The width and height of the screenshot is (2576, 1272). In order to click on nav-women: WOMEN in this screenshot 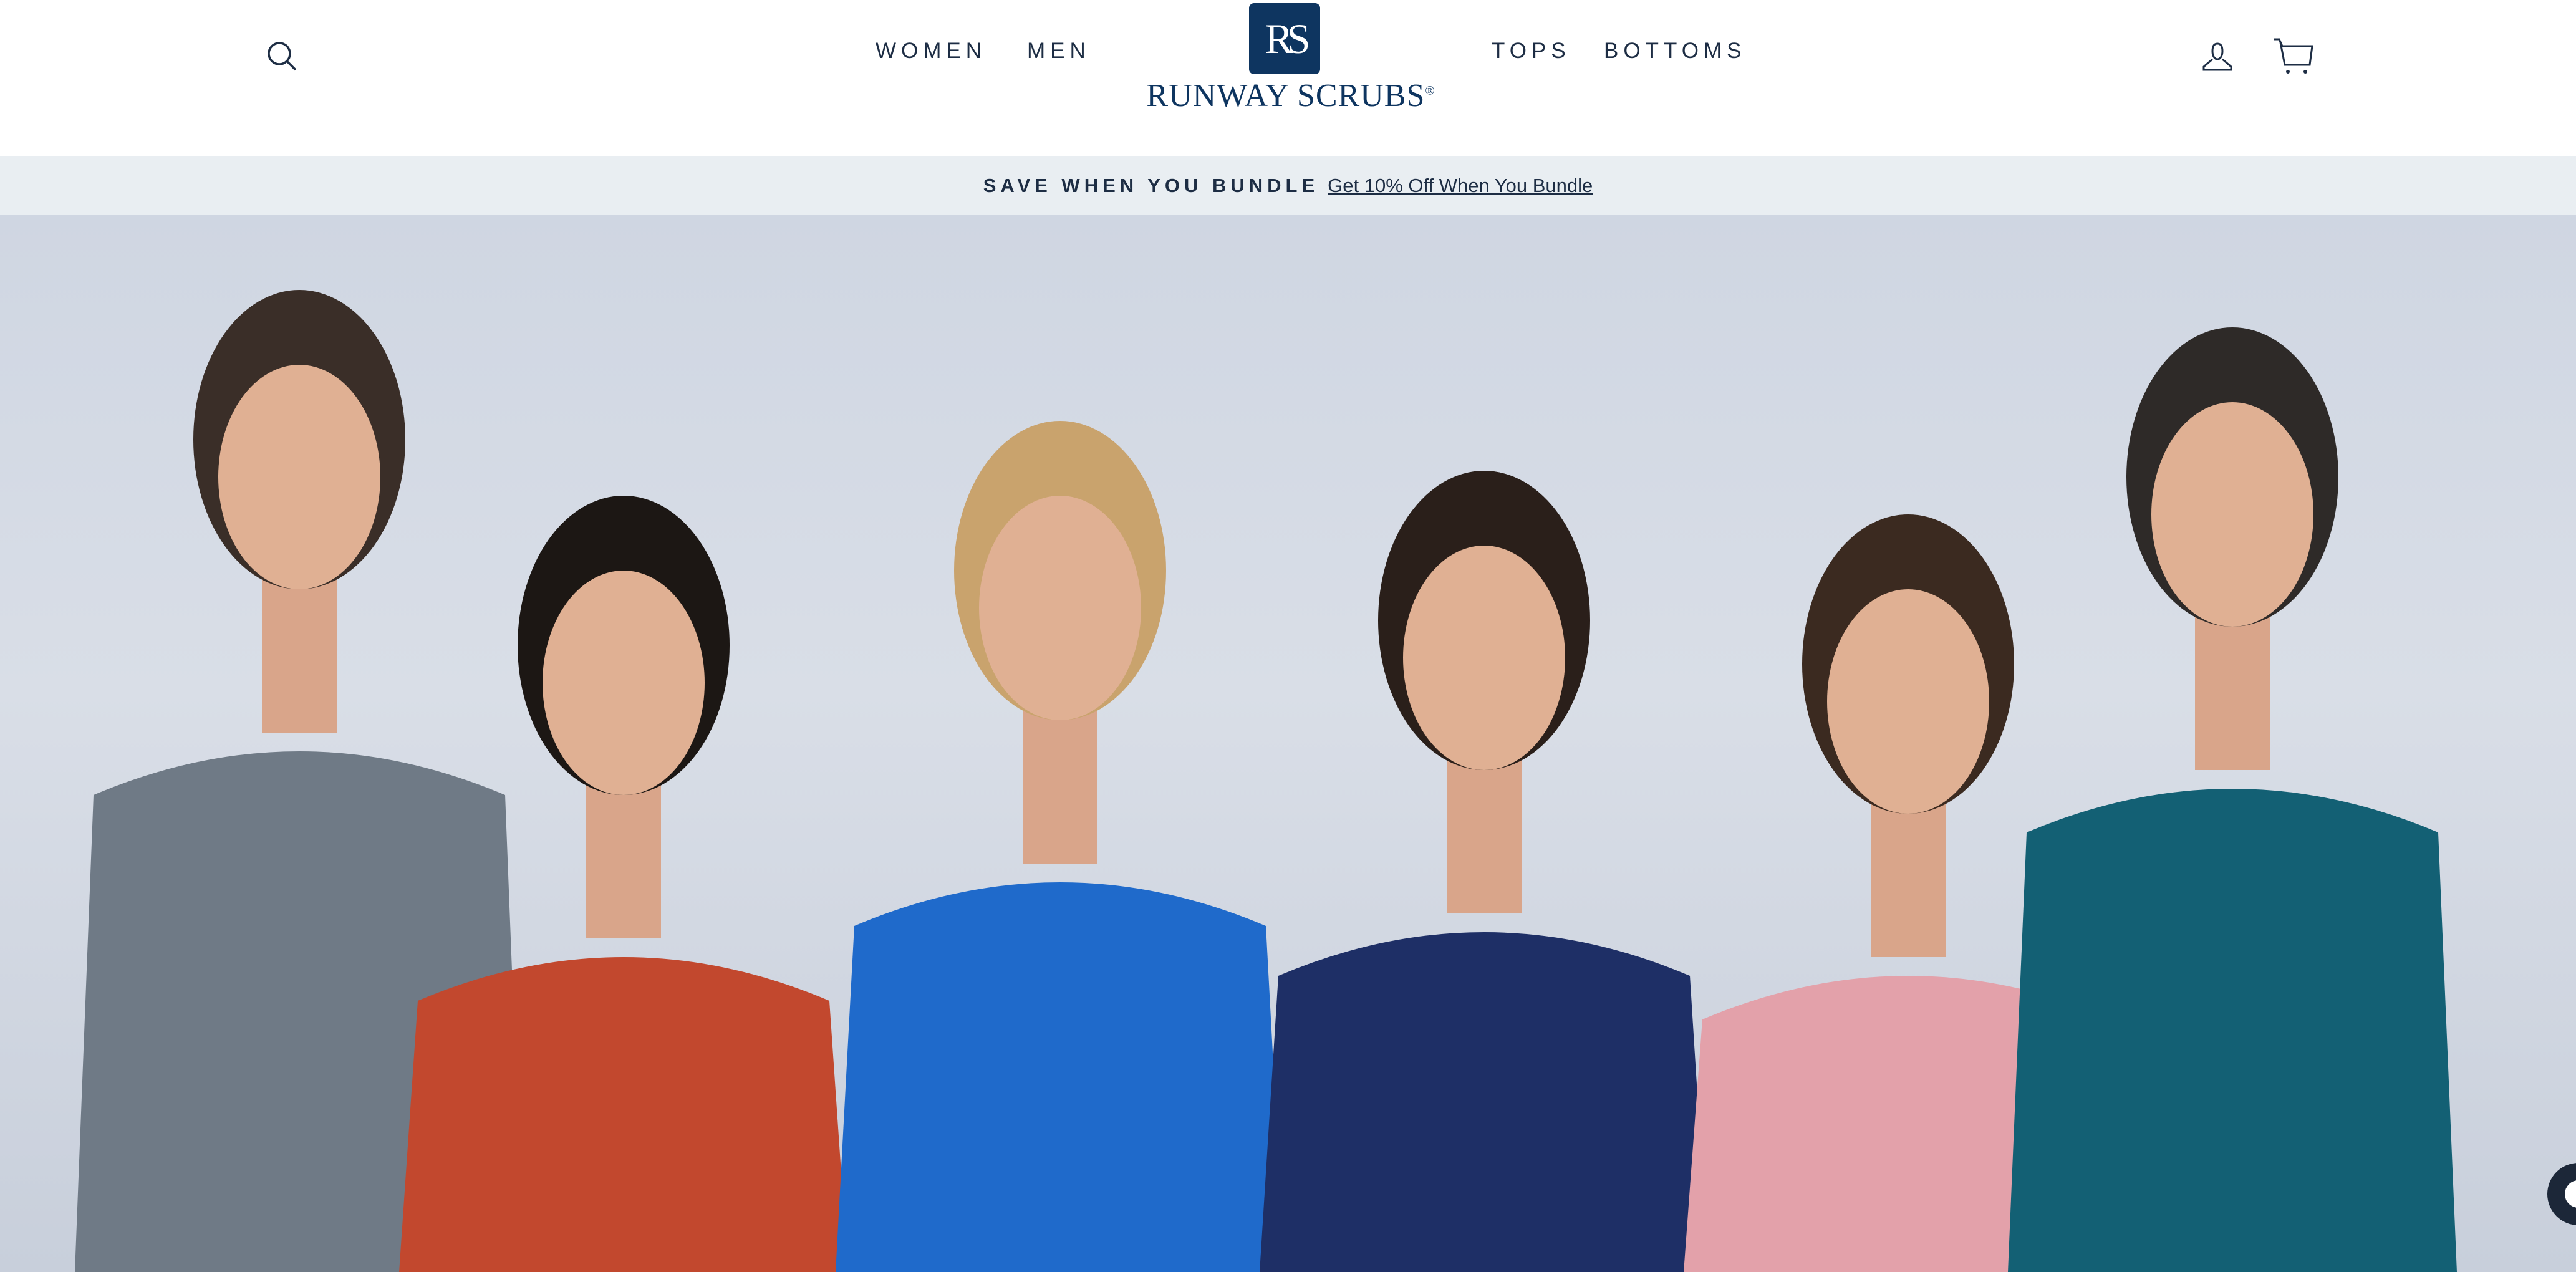, I will do `click(931, 51)`.